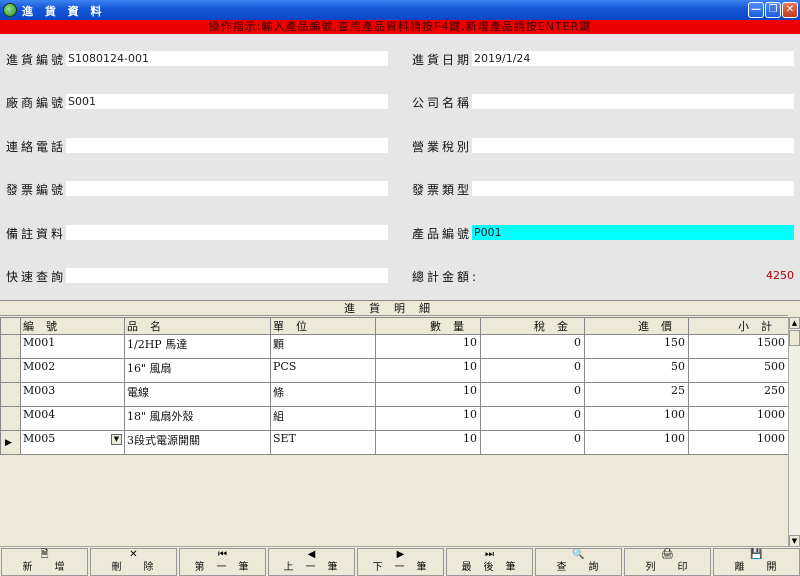 The width and height of the screenshot is (800, 576). I want to click on cell-subtotal: 1500, so click(738, 346).